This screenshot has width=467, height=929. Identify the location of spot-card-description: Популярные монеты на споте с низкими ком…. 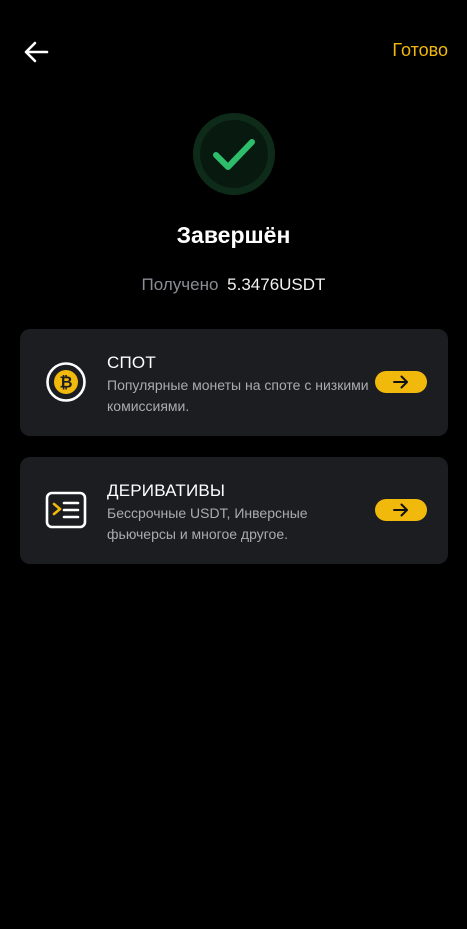
(238, 395).